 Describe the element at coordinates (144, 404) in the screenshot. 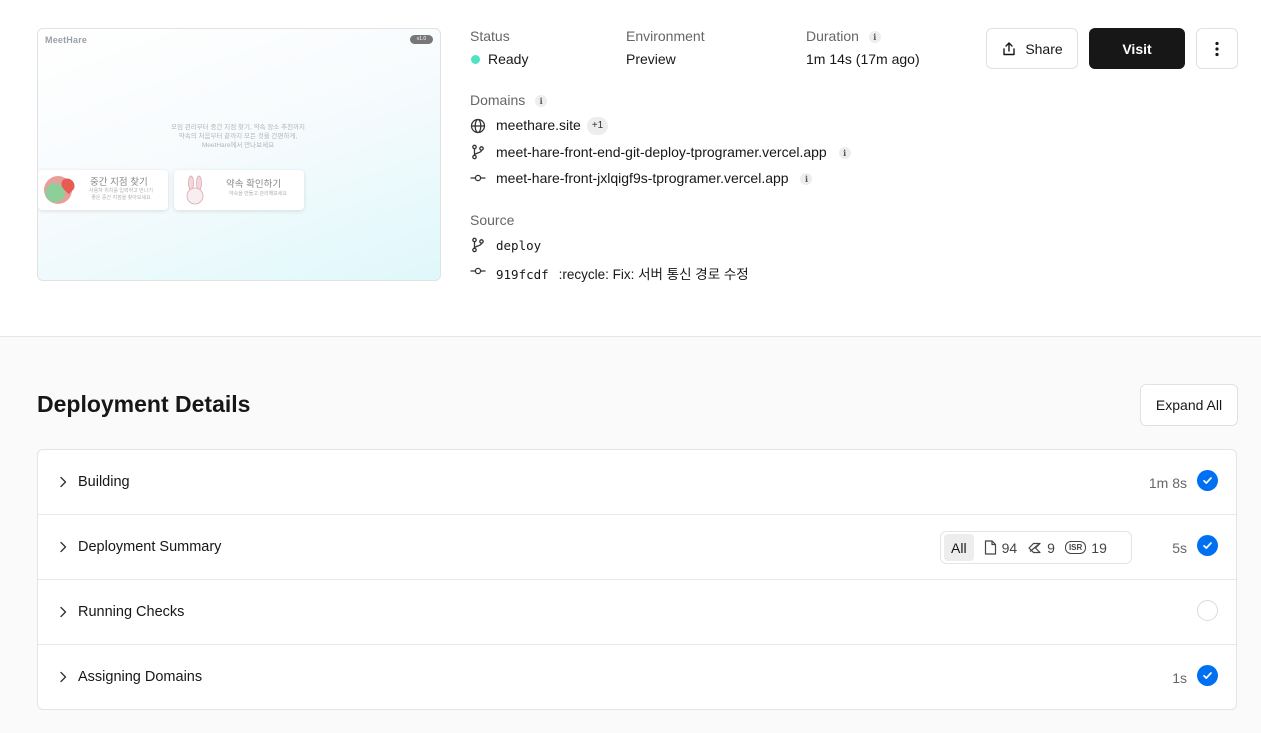

I see `deployment-details-title: Deployment Details` at that location.